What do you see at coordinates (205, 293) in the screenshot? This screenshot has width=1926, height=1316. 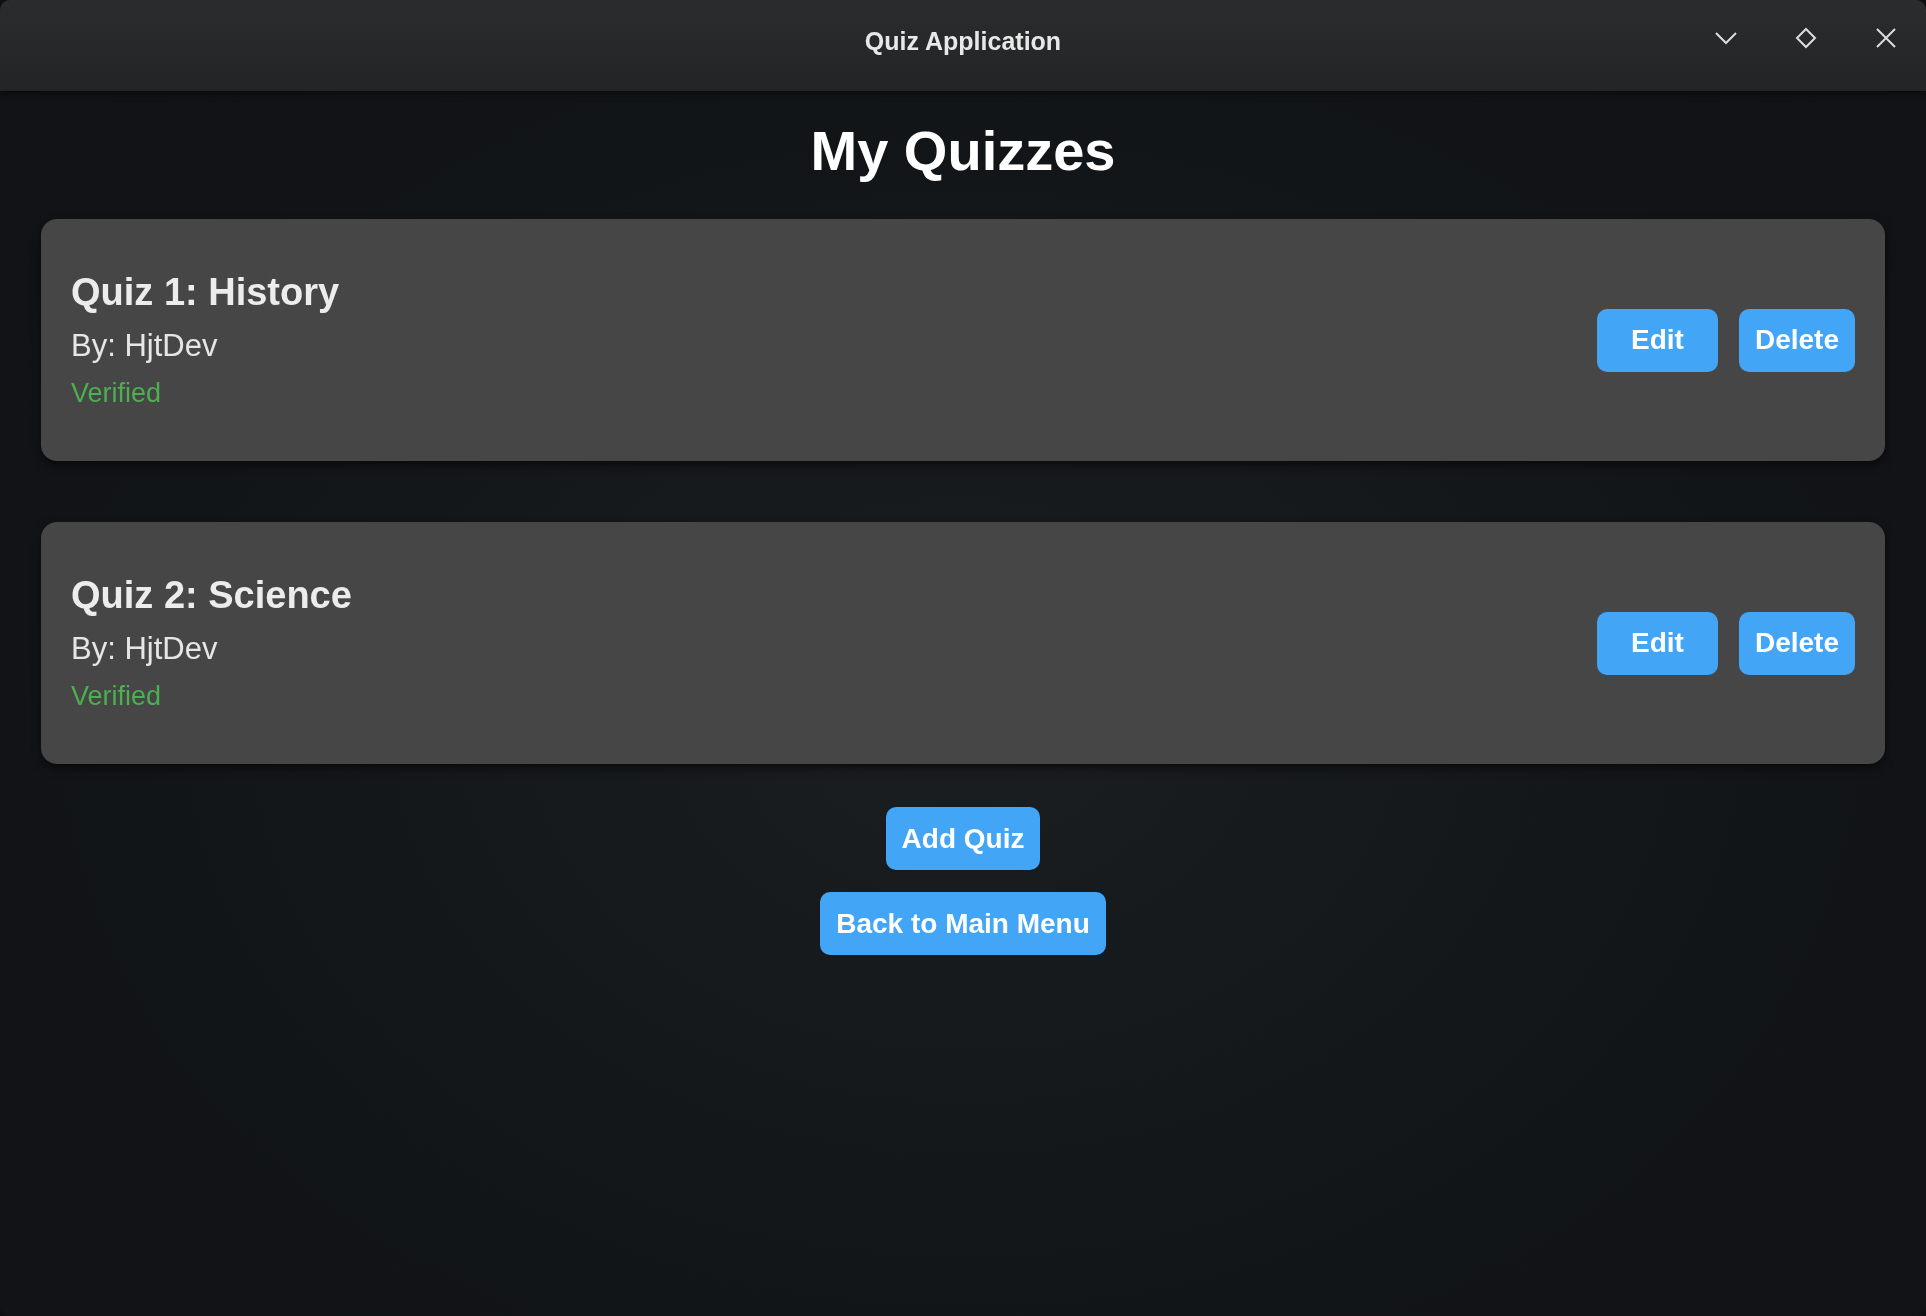 I see `quiz-title: Quiz 1: History` at bounding box center [205, 293].